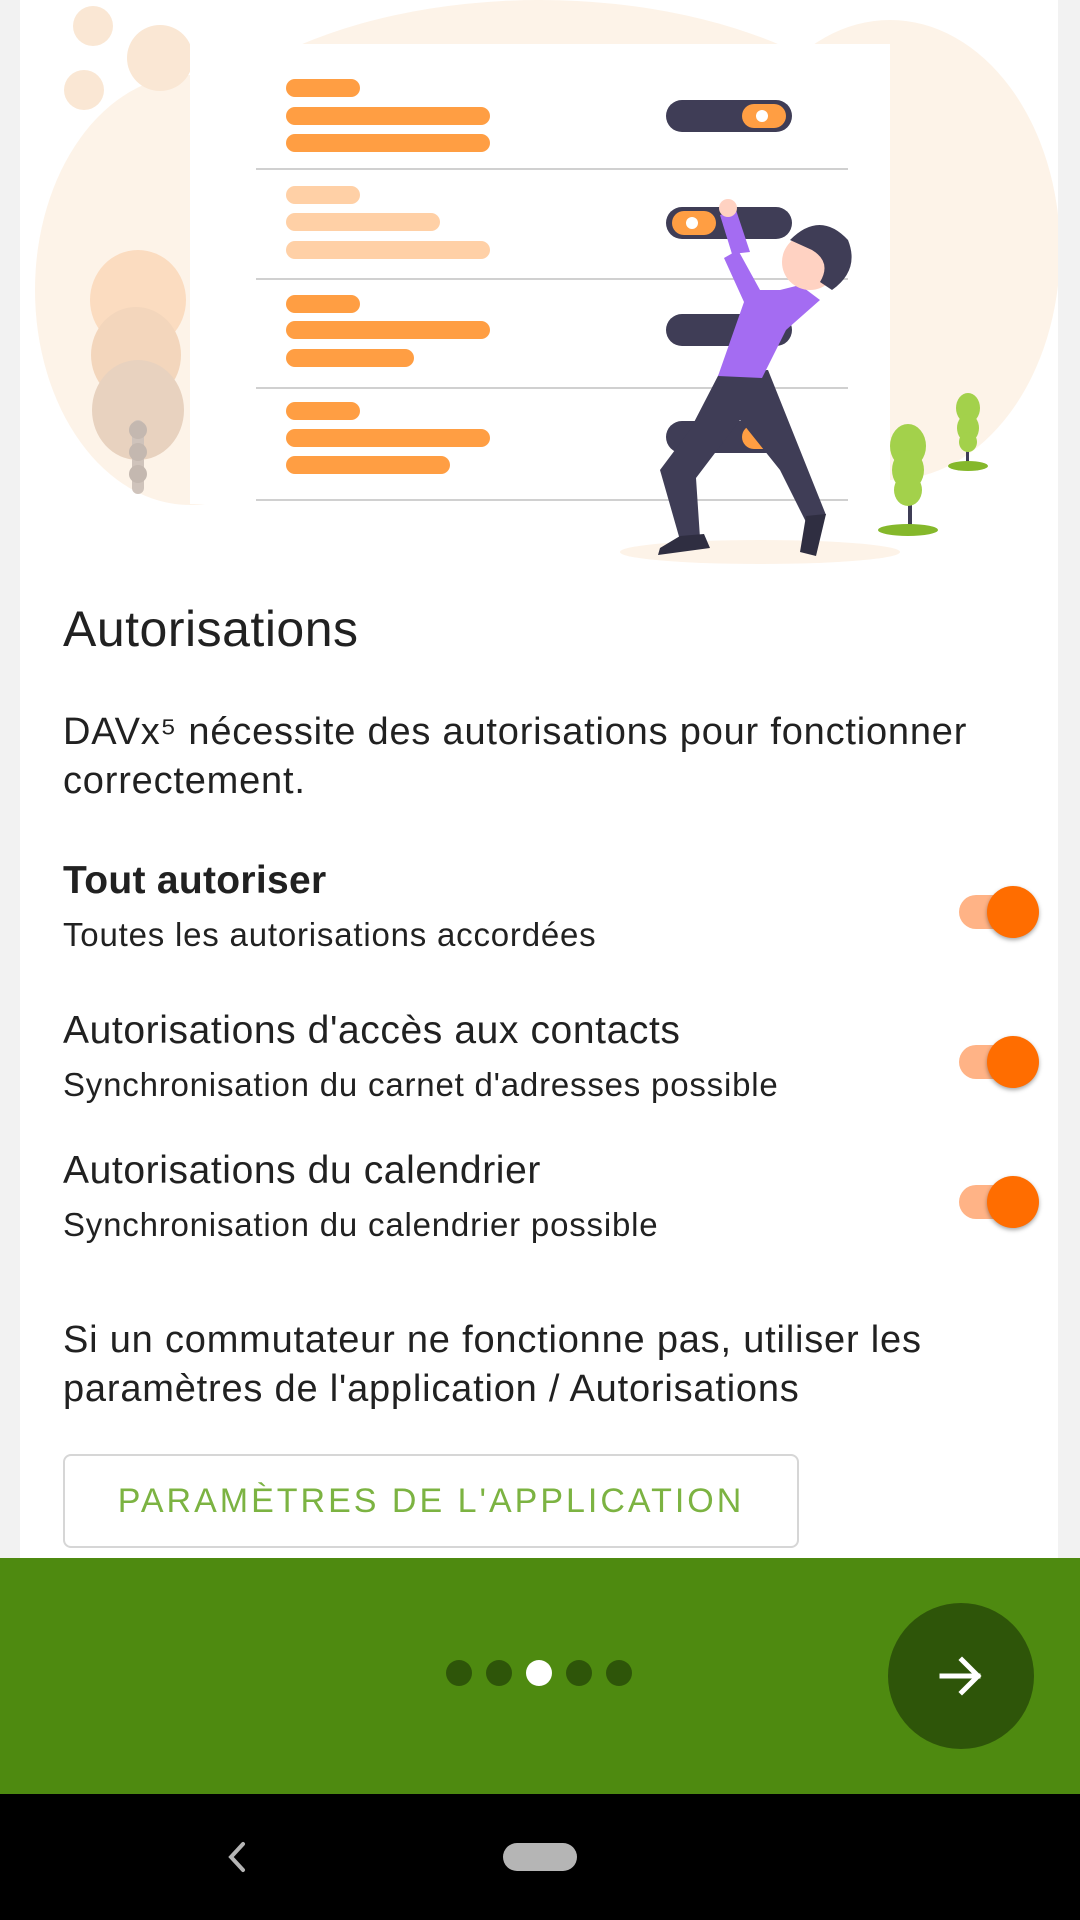  Describe the element at coordinates (330, 934) in the screenshot. I see `permission-subtitle: Toutes les autorisations accordées` at that location.